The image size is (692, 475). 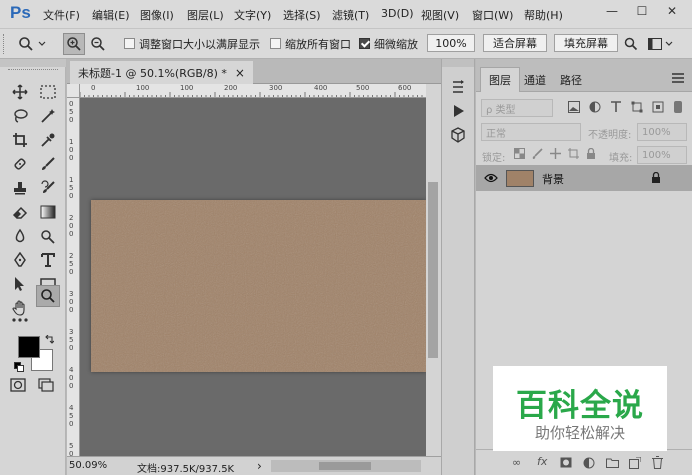 What do you see at coordinates (26, 44) in the screenshot?
I see `magnifier-icon` at bounding box center [26, 44].